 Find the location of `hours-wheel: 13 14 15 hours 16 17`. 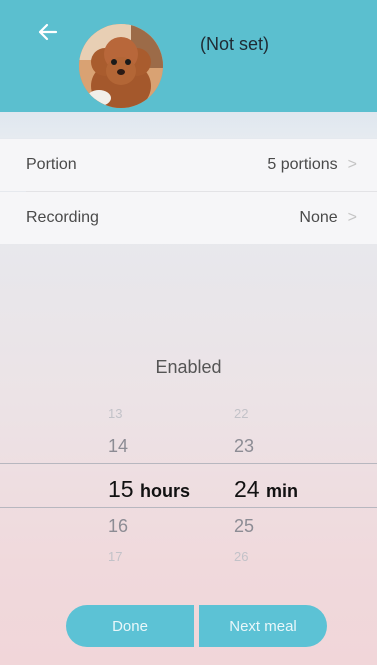

hours-wheel: 13 14 15 hours 16 17 is located at coordinates (163, 484).